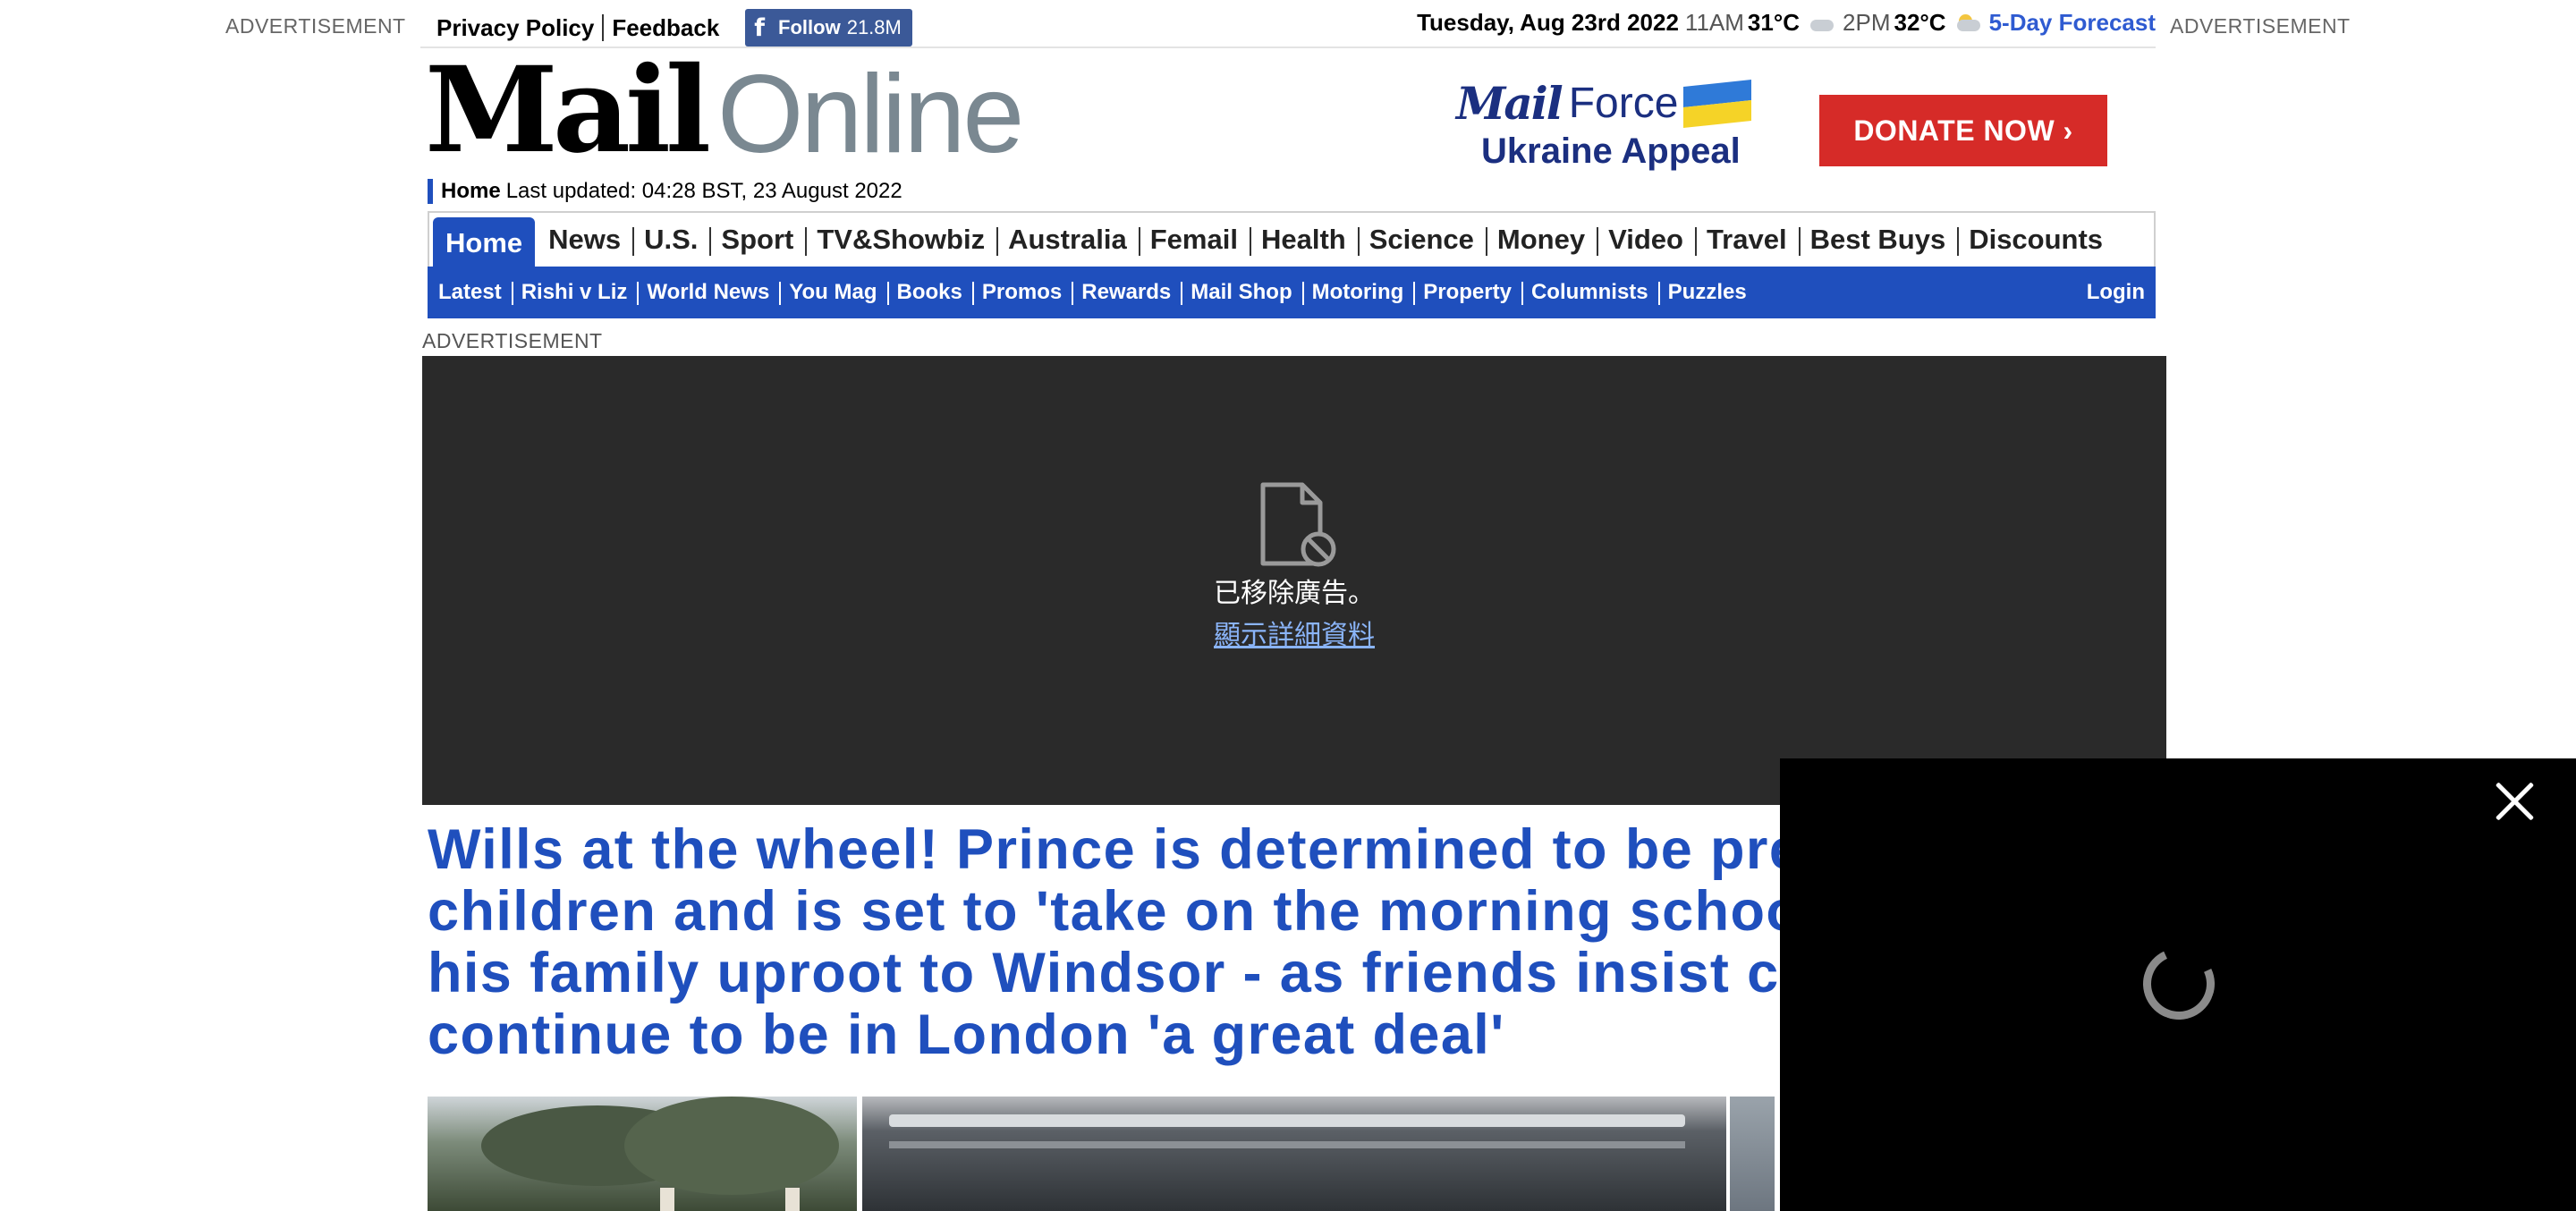 The image size is (2576, 1211). What do you see at coordinates (900, 240) in the screenshot?
I see `nav-item-tv-showbiz: TV&Showbiz` at bounding box center [900, 240].